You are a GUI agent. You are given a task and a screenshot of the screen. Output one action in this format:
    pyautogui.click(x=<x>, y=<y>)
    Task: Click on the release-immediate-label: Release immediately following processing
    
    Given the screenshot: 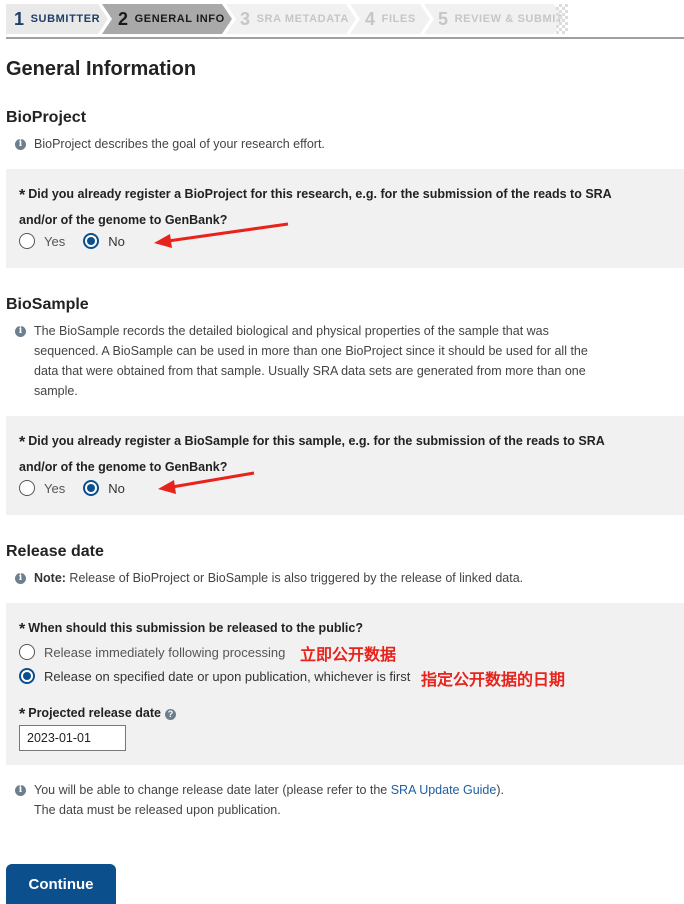 What is the action you would take?
    pyautogui.click(x=164, y=652)
    